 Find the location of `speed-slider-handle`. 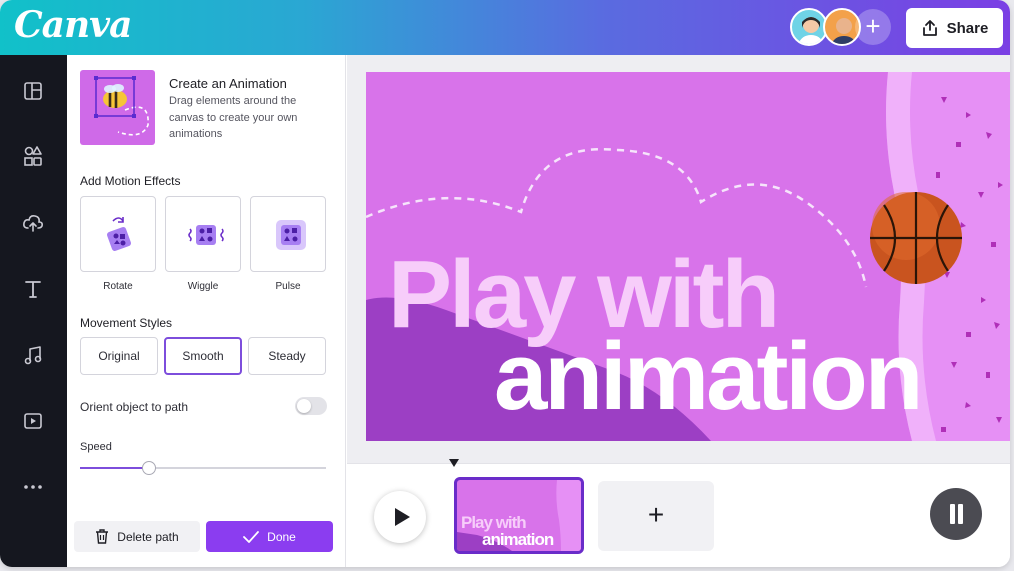

speed-slider-handle is located at coordinates (148, 468).